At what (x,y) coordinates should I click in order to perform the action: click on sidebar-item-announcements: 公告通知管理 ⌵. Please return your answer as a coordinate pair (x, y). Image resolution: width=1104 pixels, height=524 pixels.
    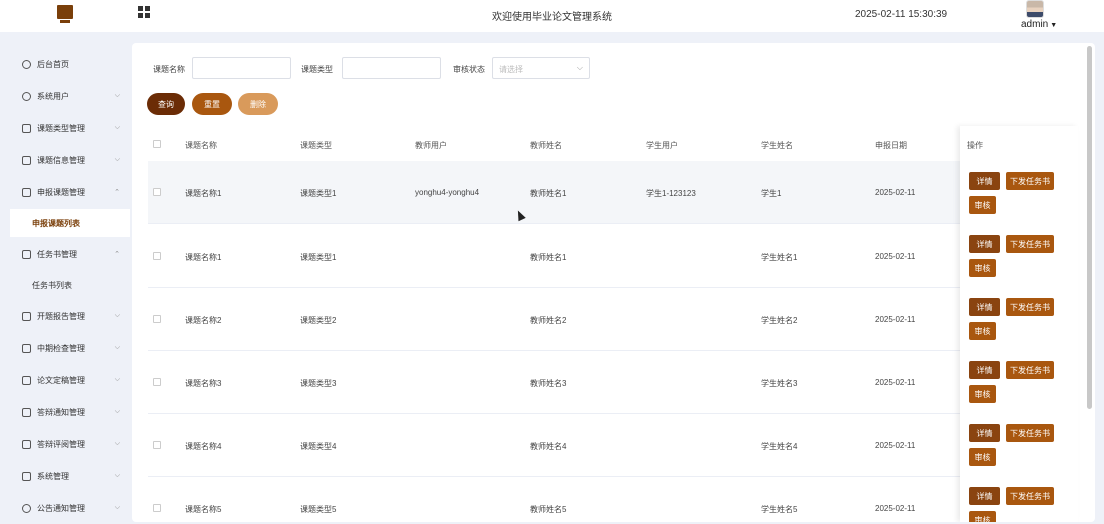
    Looking at the image, I should click on (69, 508).